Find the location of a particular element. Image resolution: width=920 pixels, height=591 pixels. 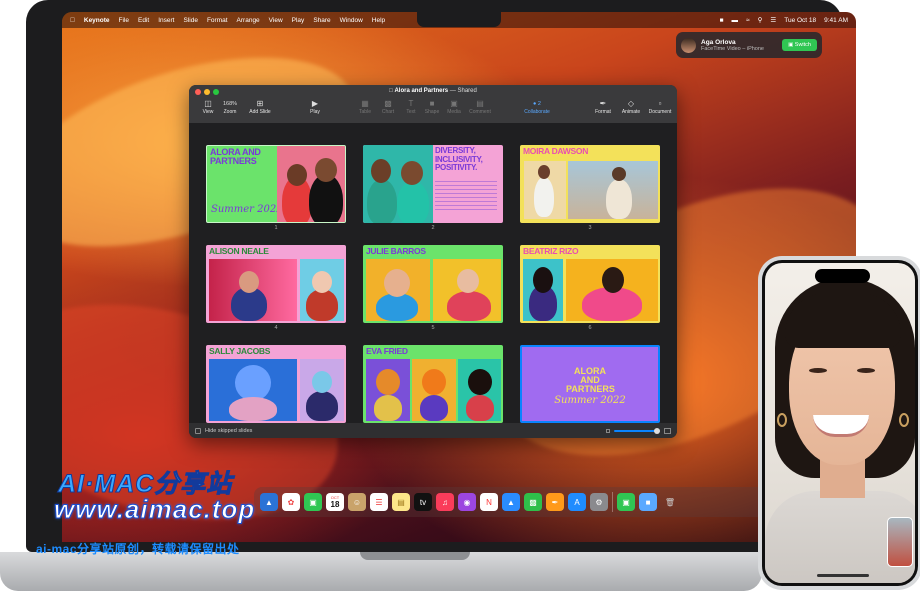

wifi-icon: ≈ is located at coordinates (748, 20).